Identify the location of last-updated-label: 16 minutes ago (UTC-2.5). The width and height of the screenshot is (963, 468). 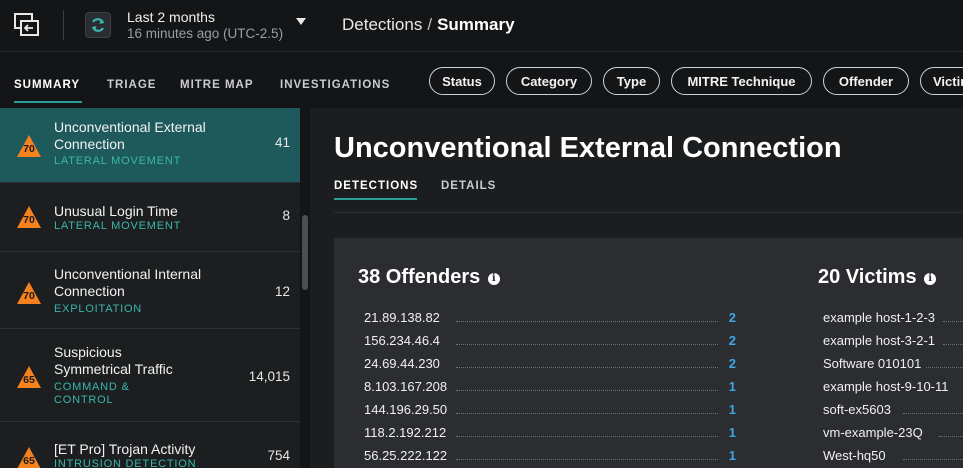
(205, 33).